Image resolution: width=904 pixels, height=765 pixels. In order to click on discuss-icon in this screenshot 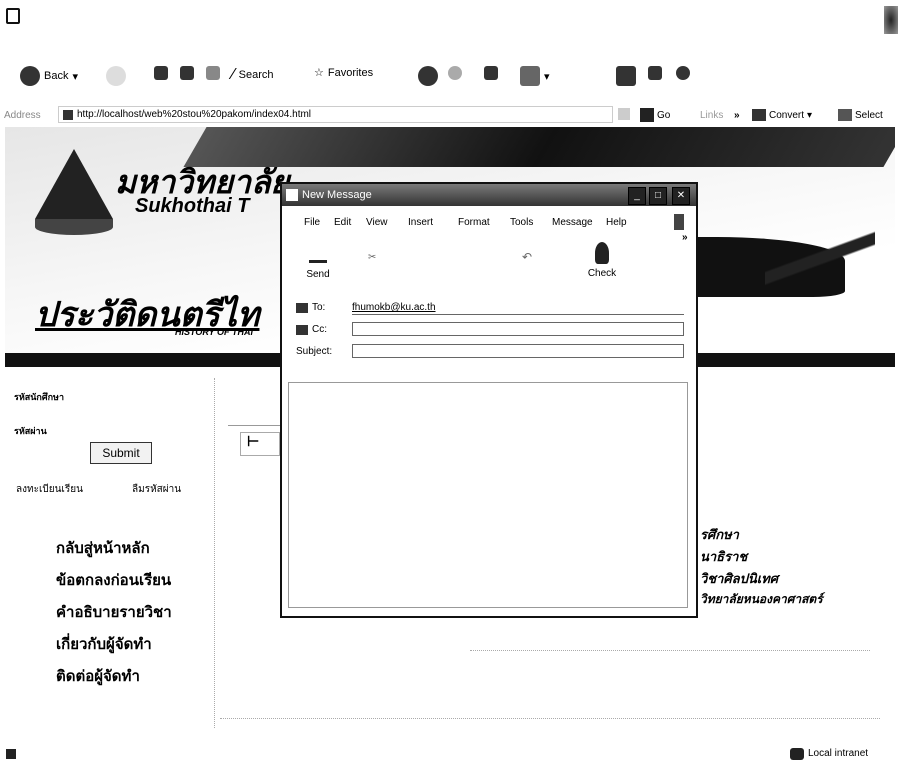, I will do `click(655, 73)`.